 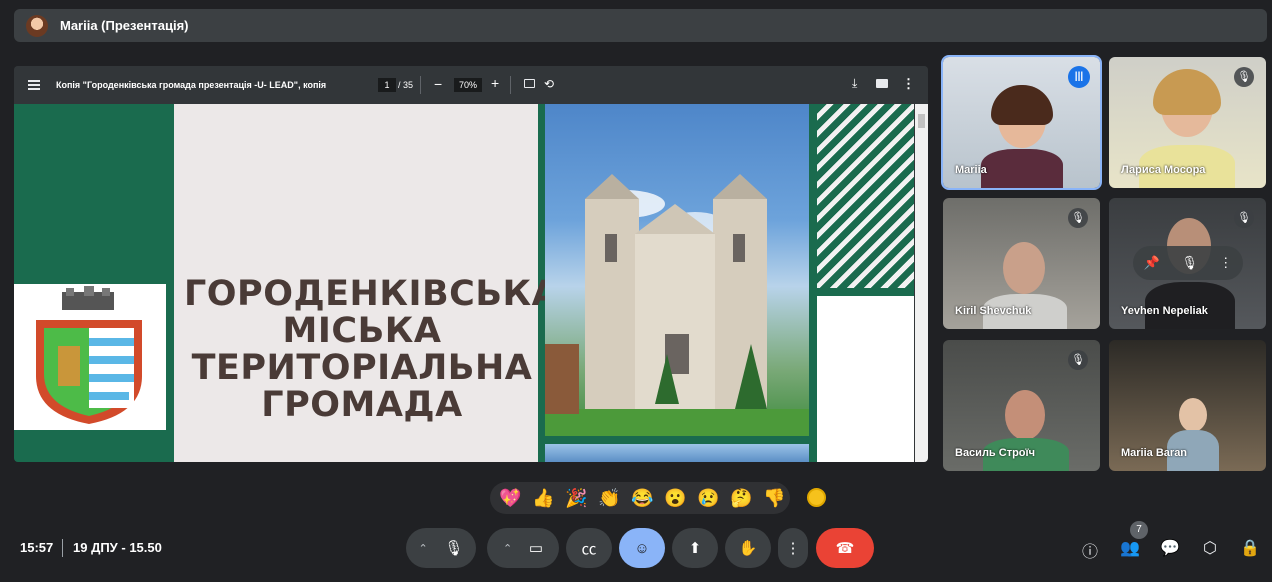 I want to click on camera-icon: ▭, so click(x=536, y=548).